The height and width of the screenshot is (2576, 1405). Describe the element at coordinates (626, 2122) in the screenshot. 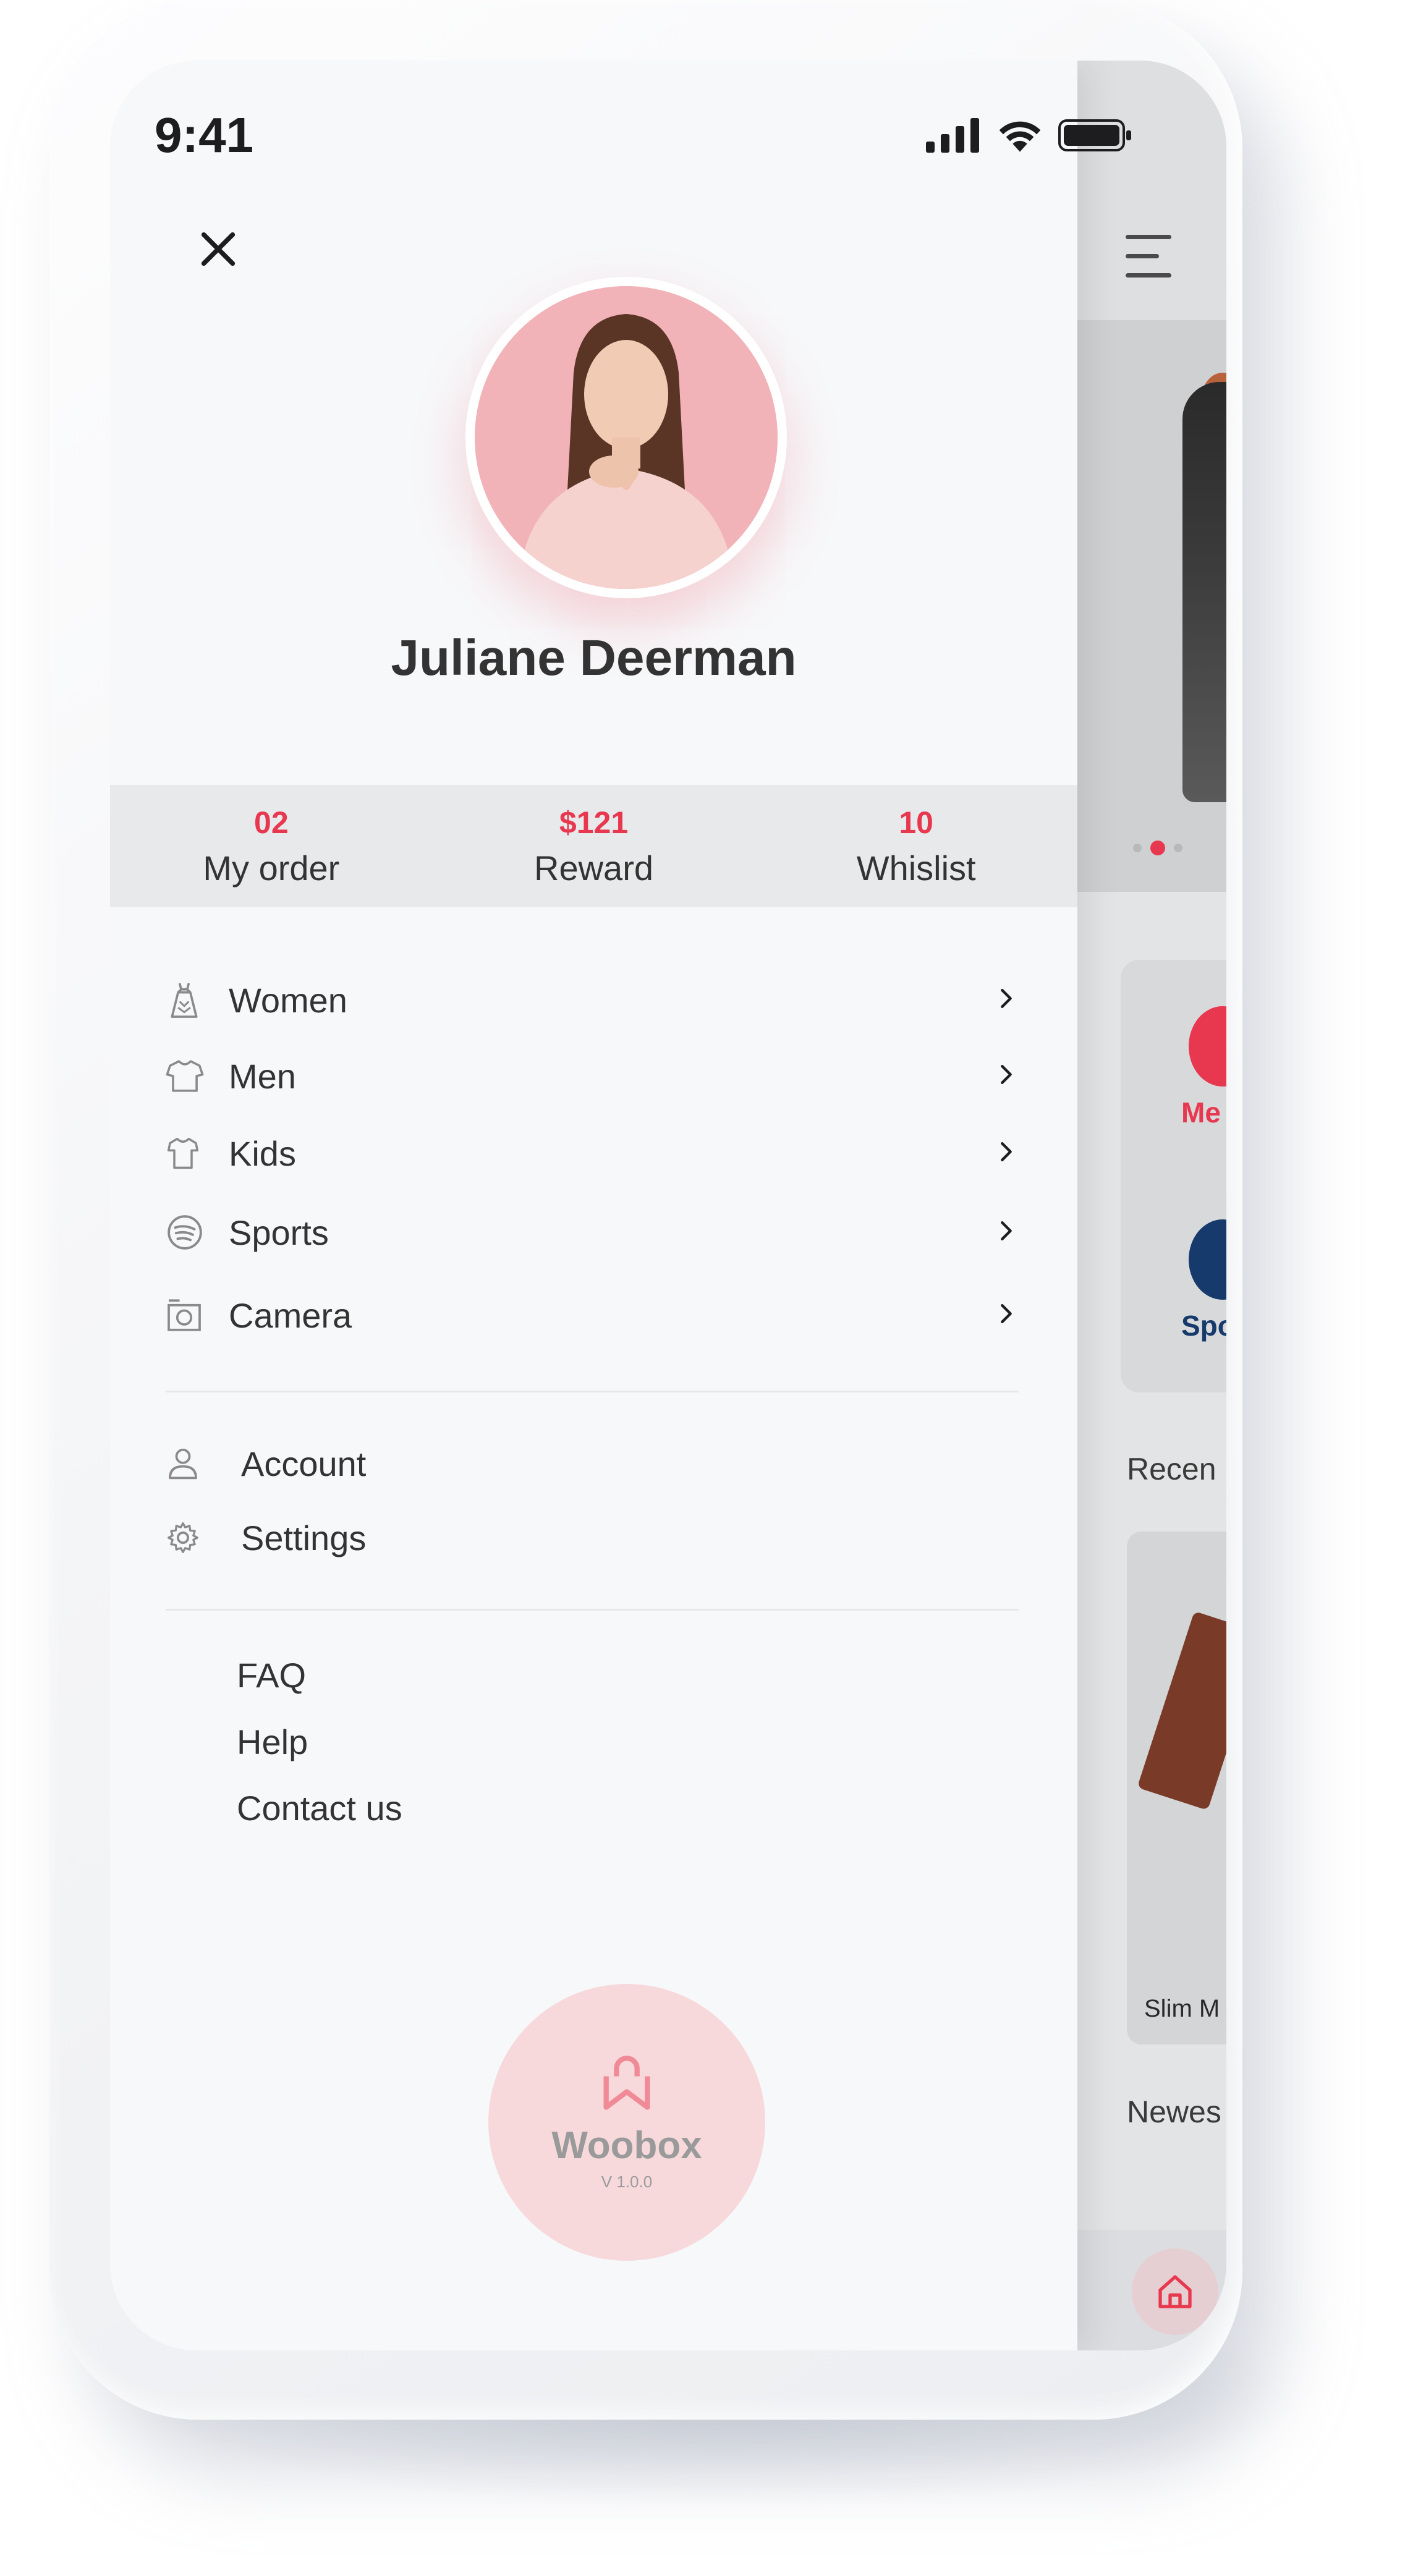

I see `brand-logo: Woobox V 1.0.0` at that location.